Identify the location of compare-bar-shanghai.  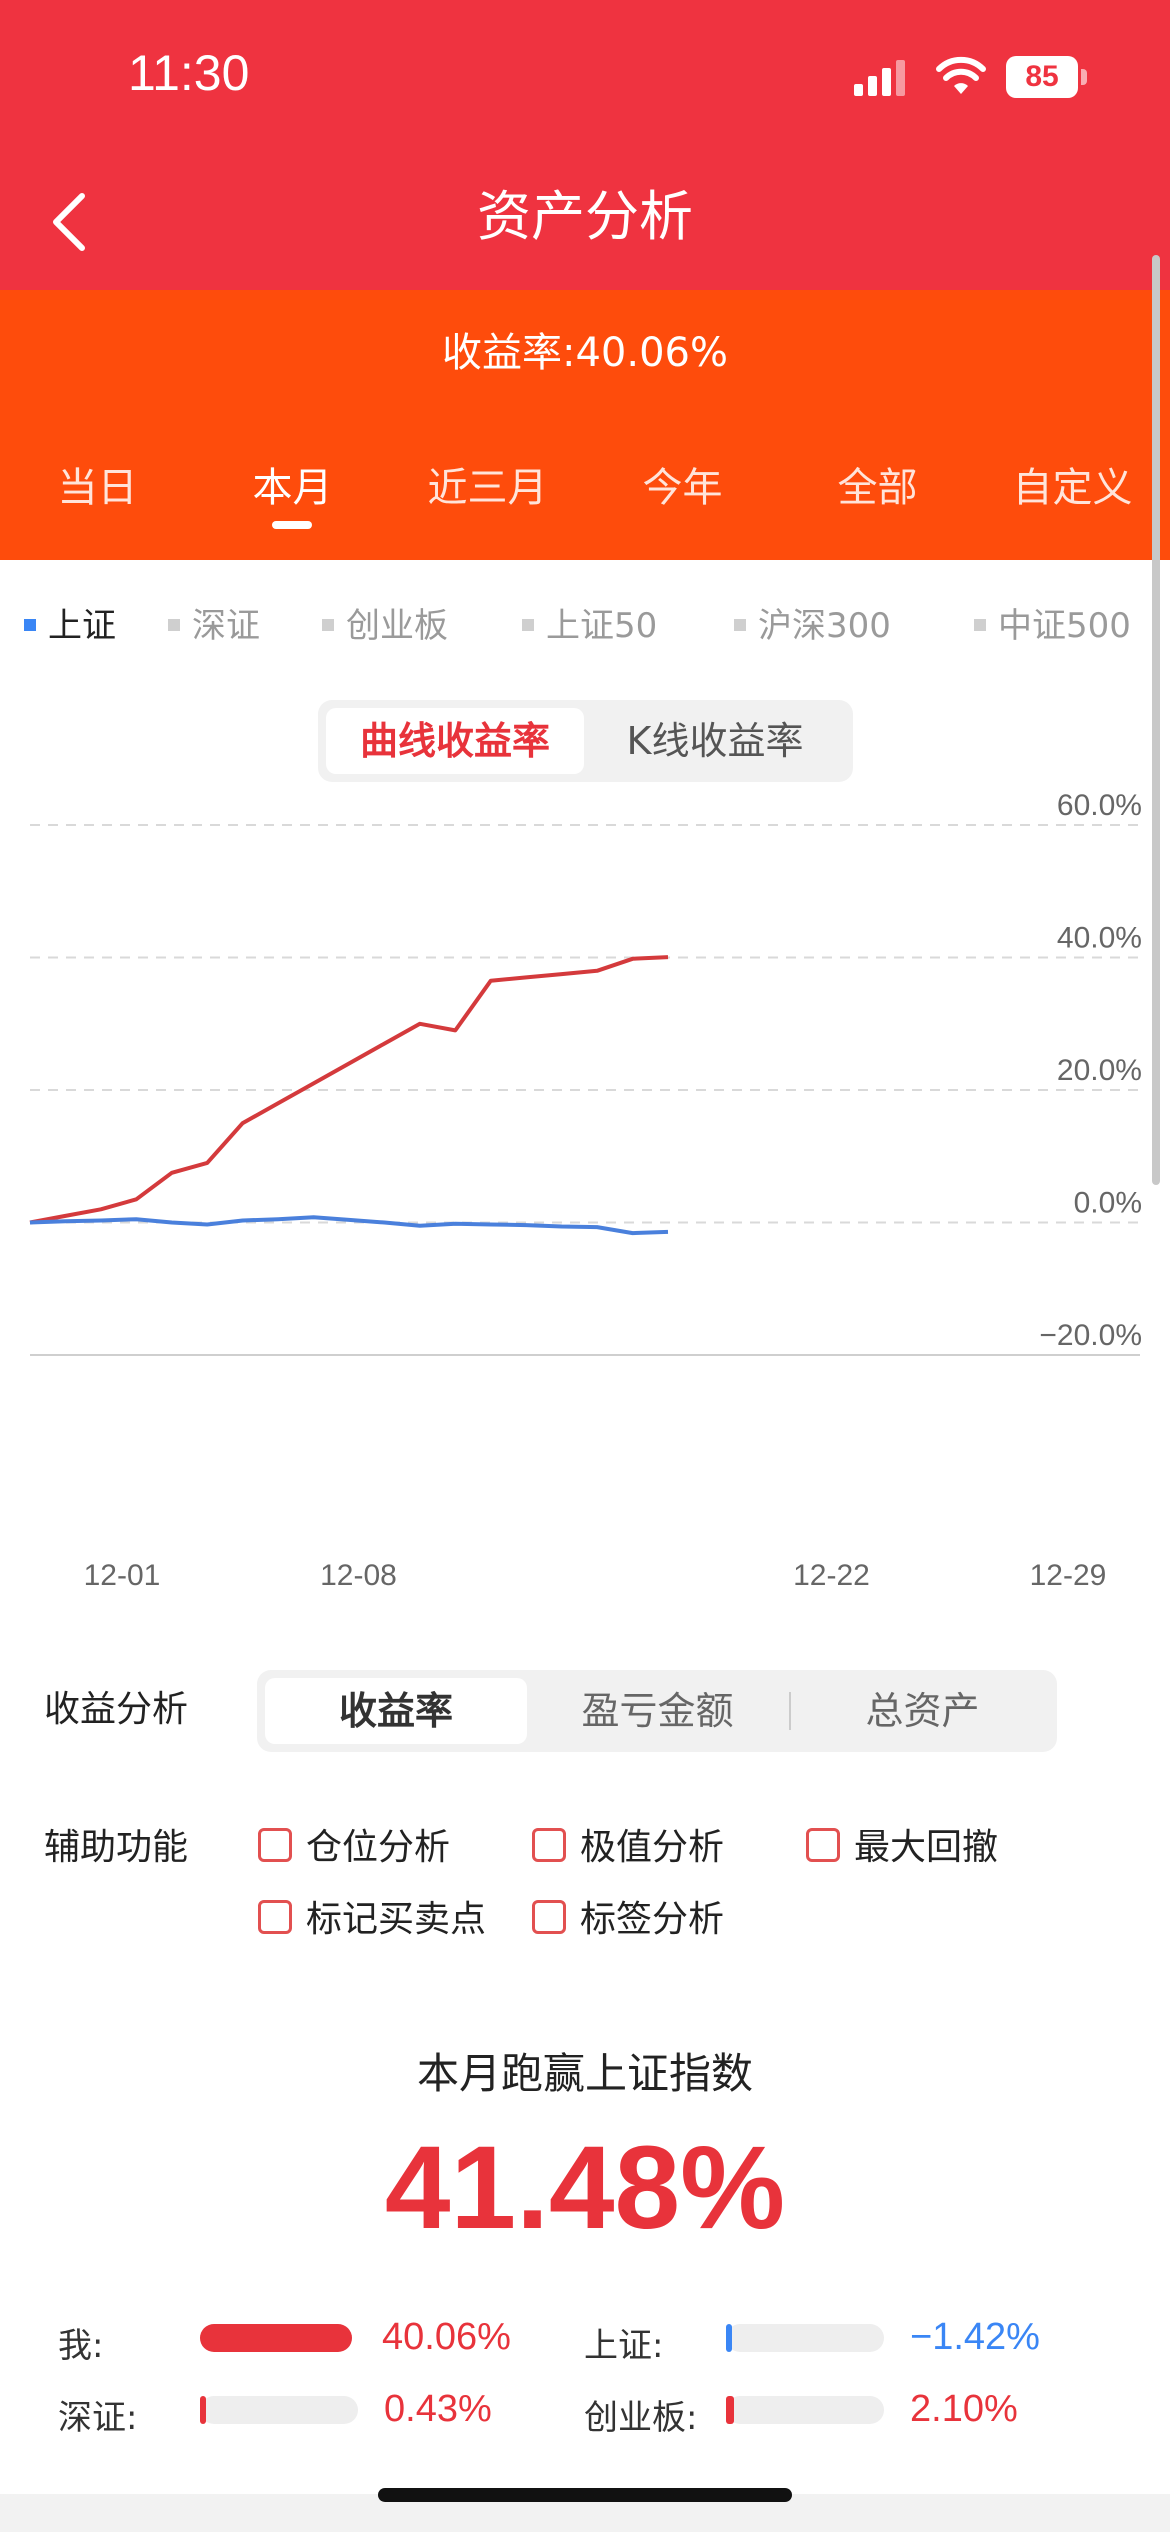
(805, 2338).